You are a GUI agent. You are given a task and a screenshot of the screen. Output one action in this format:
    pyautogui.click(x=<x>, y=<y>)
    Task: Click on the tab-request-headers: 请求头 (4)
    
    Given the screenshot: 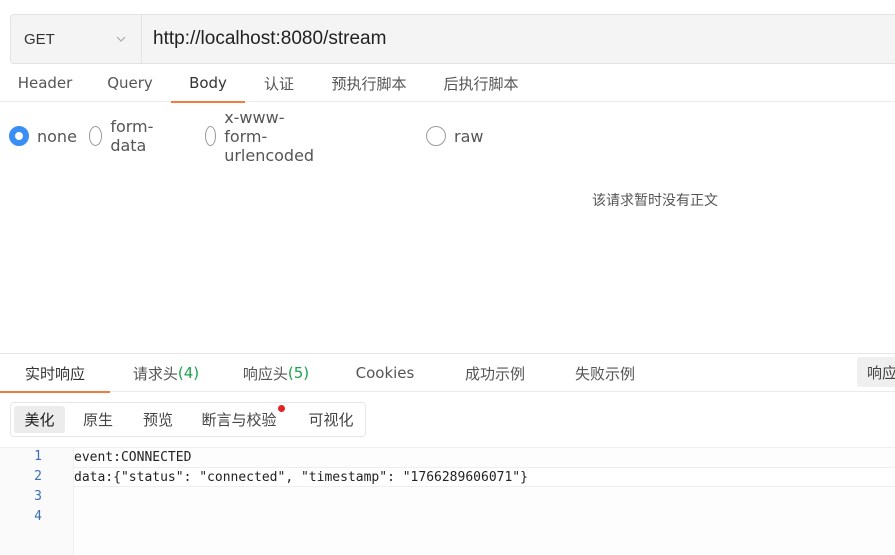 What is the action you would take?
    pyautogui.click(x=166, y=373)
    